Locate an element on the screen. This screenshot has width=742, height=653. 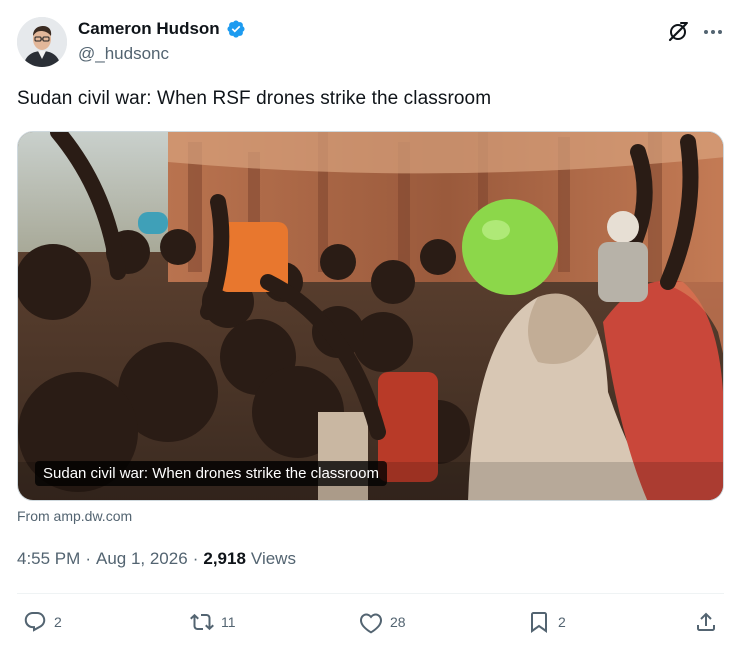
divider is located at coordinates (370, 593).